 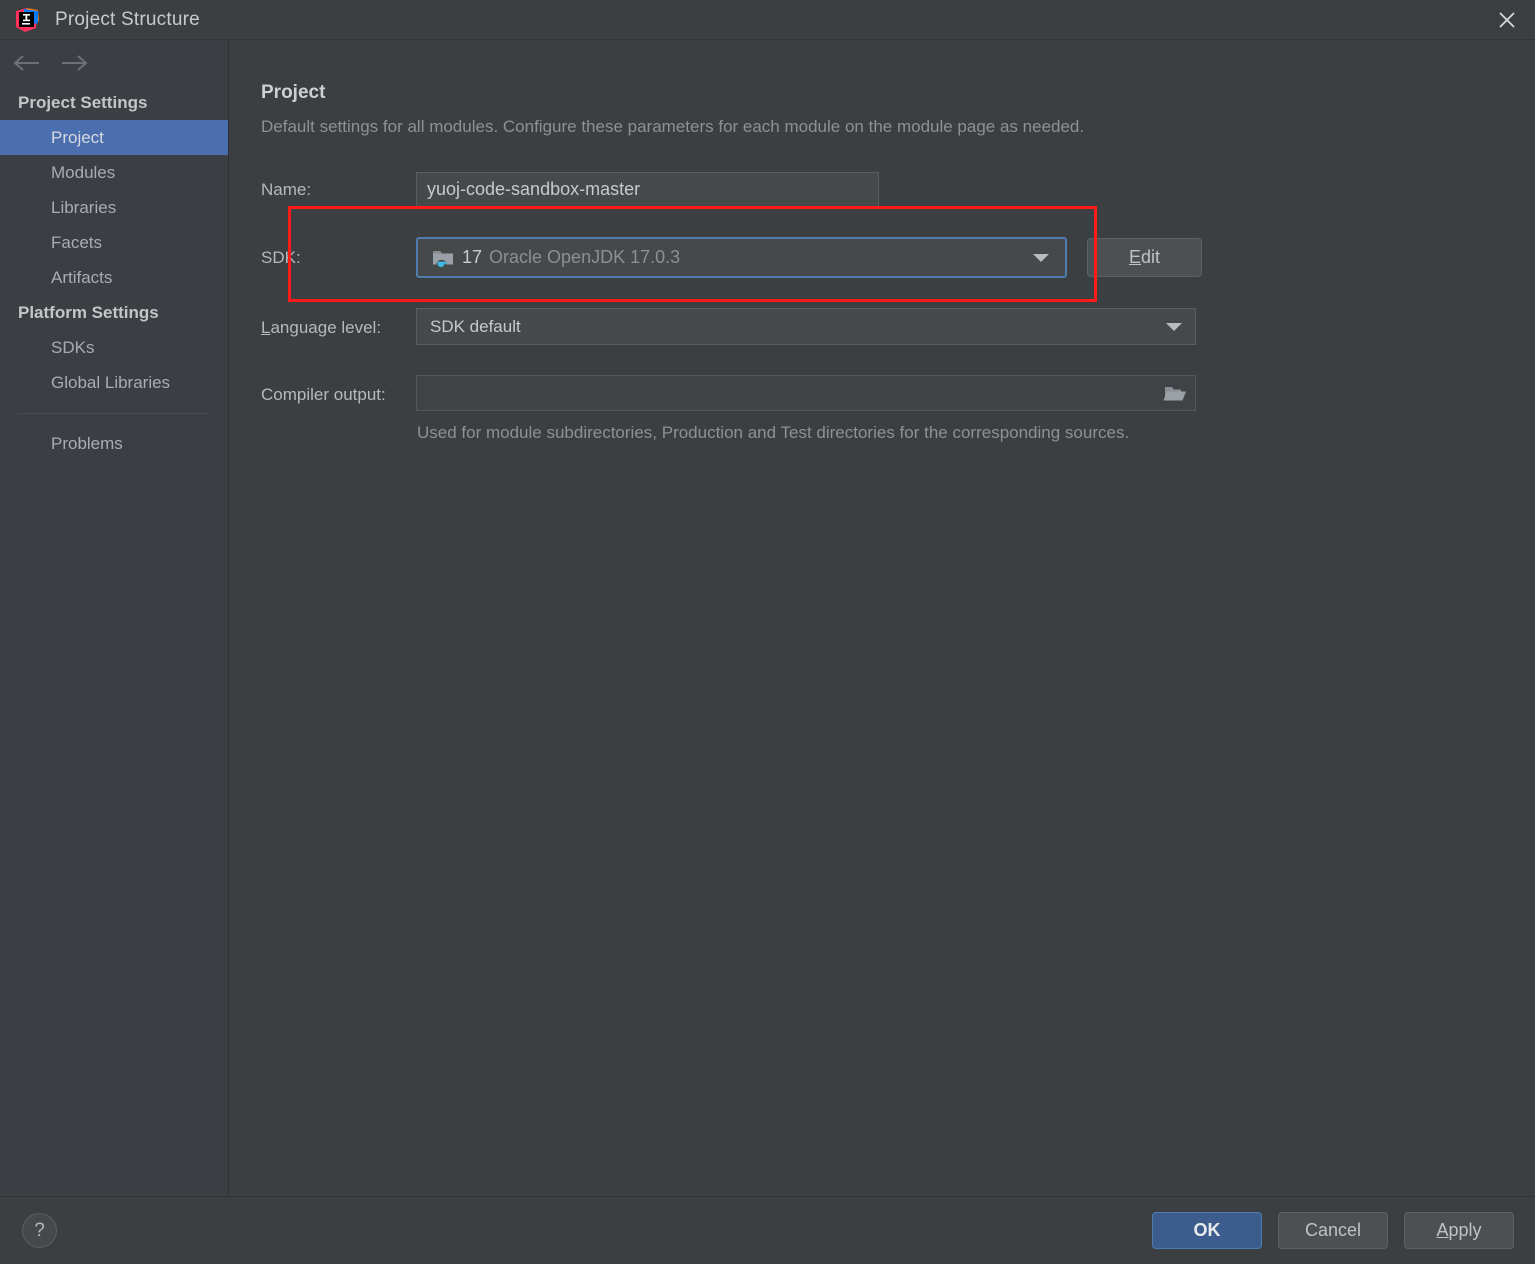 What do you see at coordinates (767, 1230) in the screenshot?
I see `dialog-footer: ? OK Cancel Apply` at bounding box center [767, 1230].